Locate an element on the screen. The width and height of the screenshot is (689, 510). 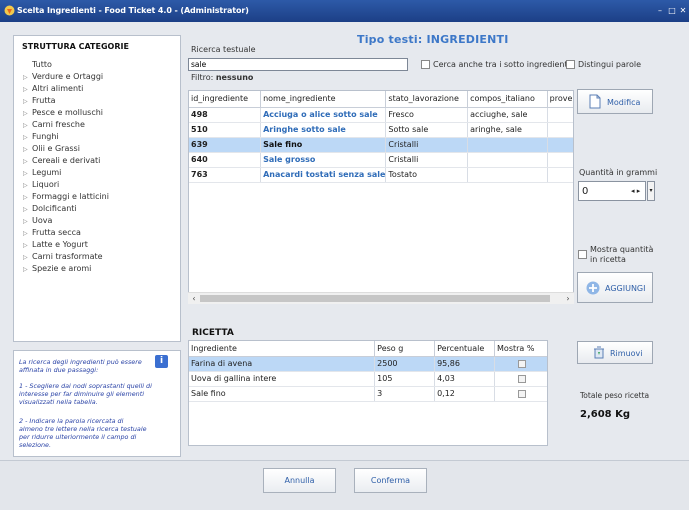
quantity-stepper: 0 ◂ ▸ is located at coordinates (612, 191).